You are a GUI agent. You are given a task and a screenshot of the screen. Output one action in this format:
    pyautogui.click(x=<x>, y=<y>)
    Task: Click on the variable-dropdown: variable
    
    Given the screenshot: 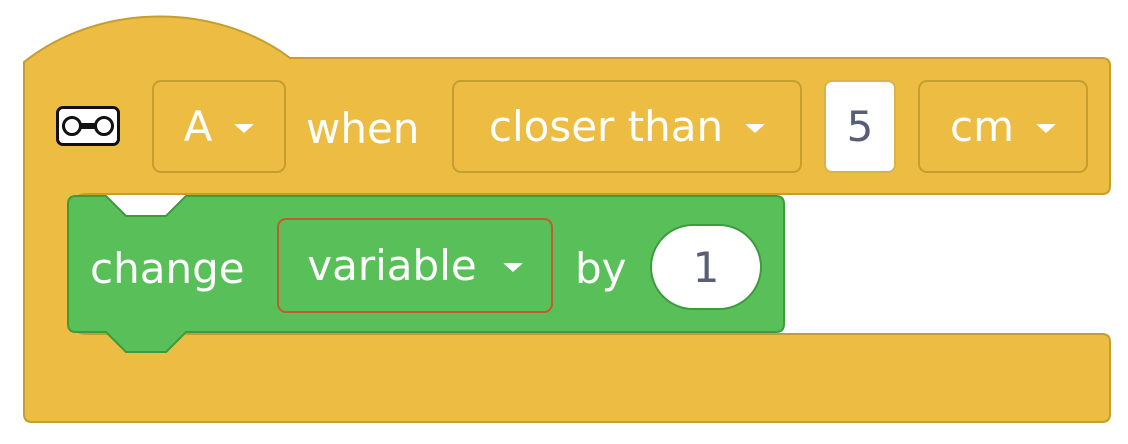 What is the action you would take?
    pyautogui.click(x=415, y=265)
    